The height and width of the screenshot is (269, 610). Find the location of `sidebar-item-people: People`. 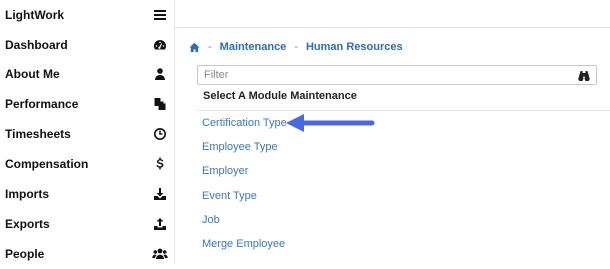

sidebar-item-people: People is located at coordinates (87, 254).